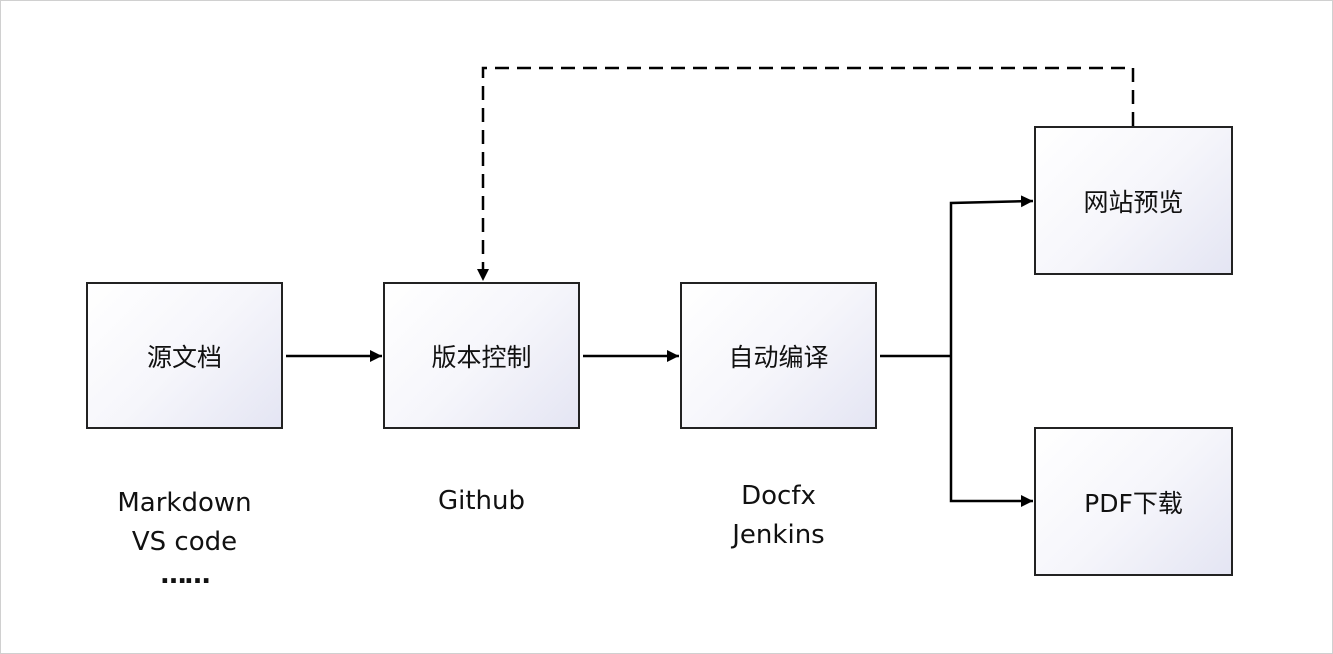  I want to click on caption-line: Github, so click(481, 501).